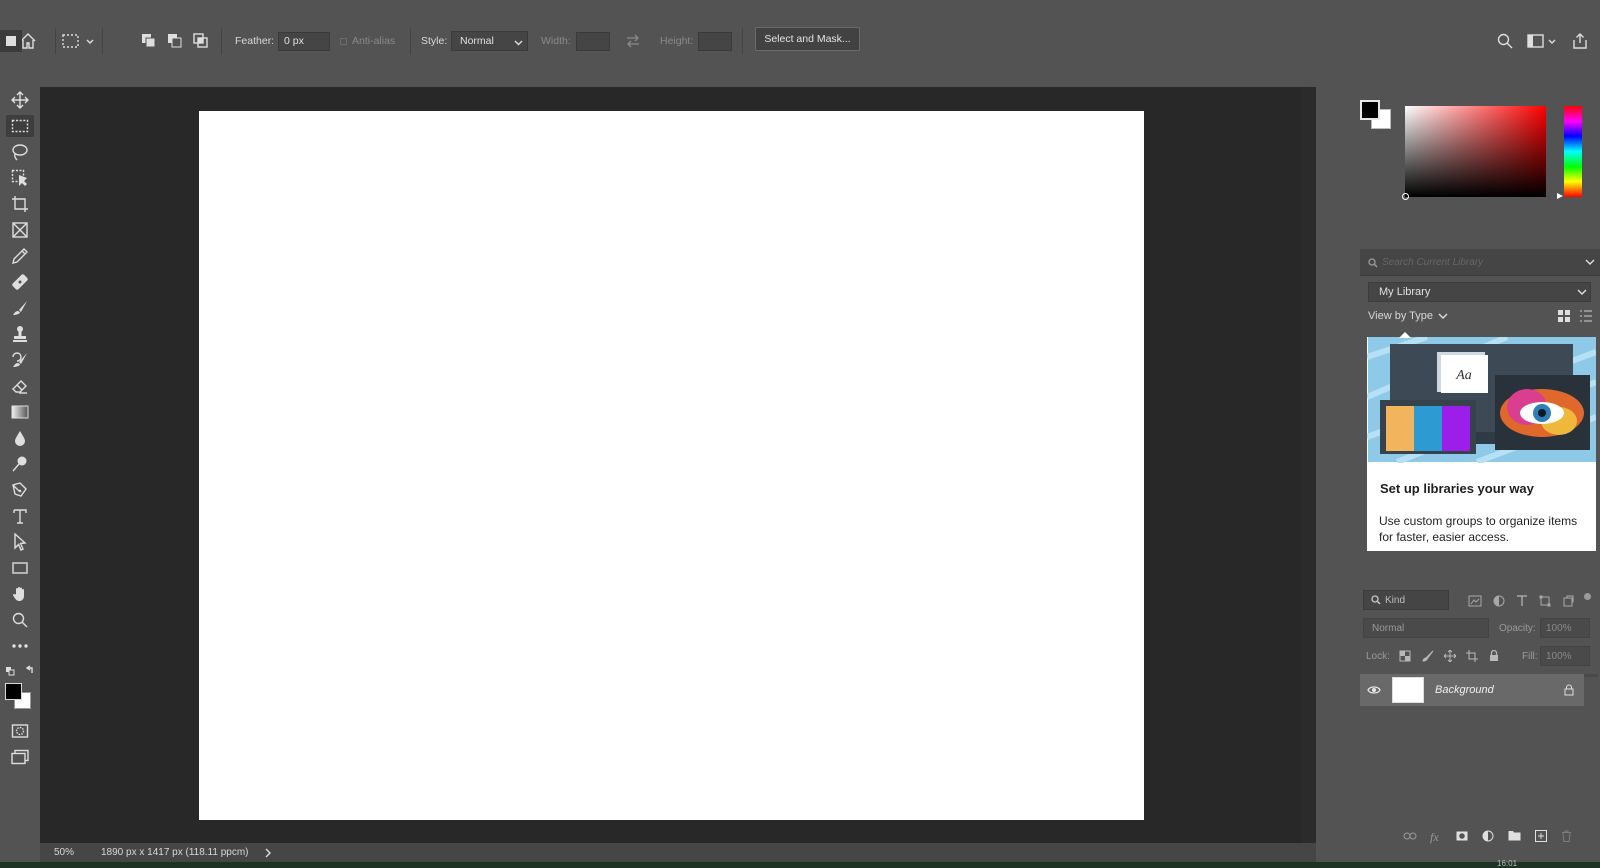 The image size is (1600, 868). What do you see at coordinates (1405, 656) in the screenshot?
I see `lock-transparent-pixels-icon` at bounding box center [1405, 656].